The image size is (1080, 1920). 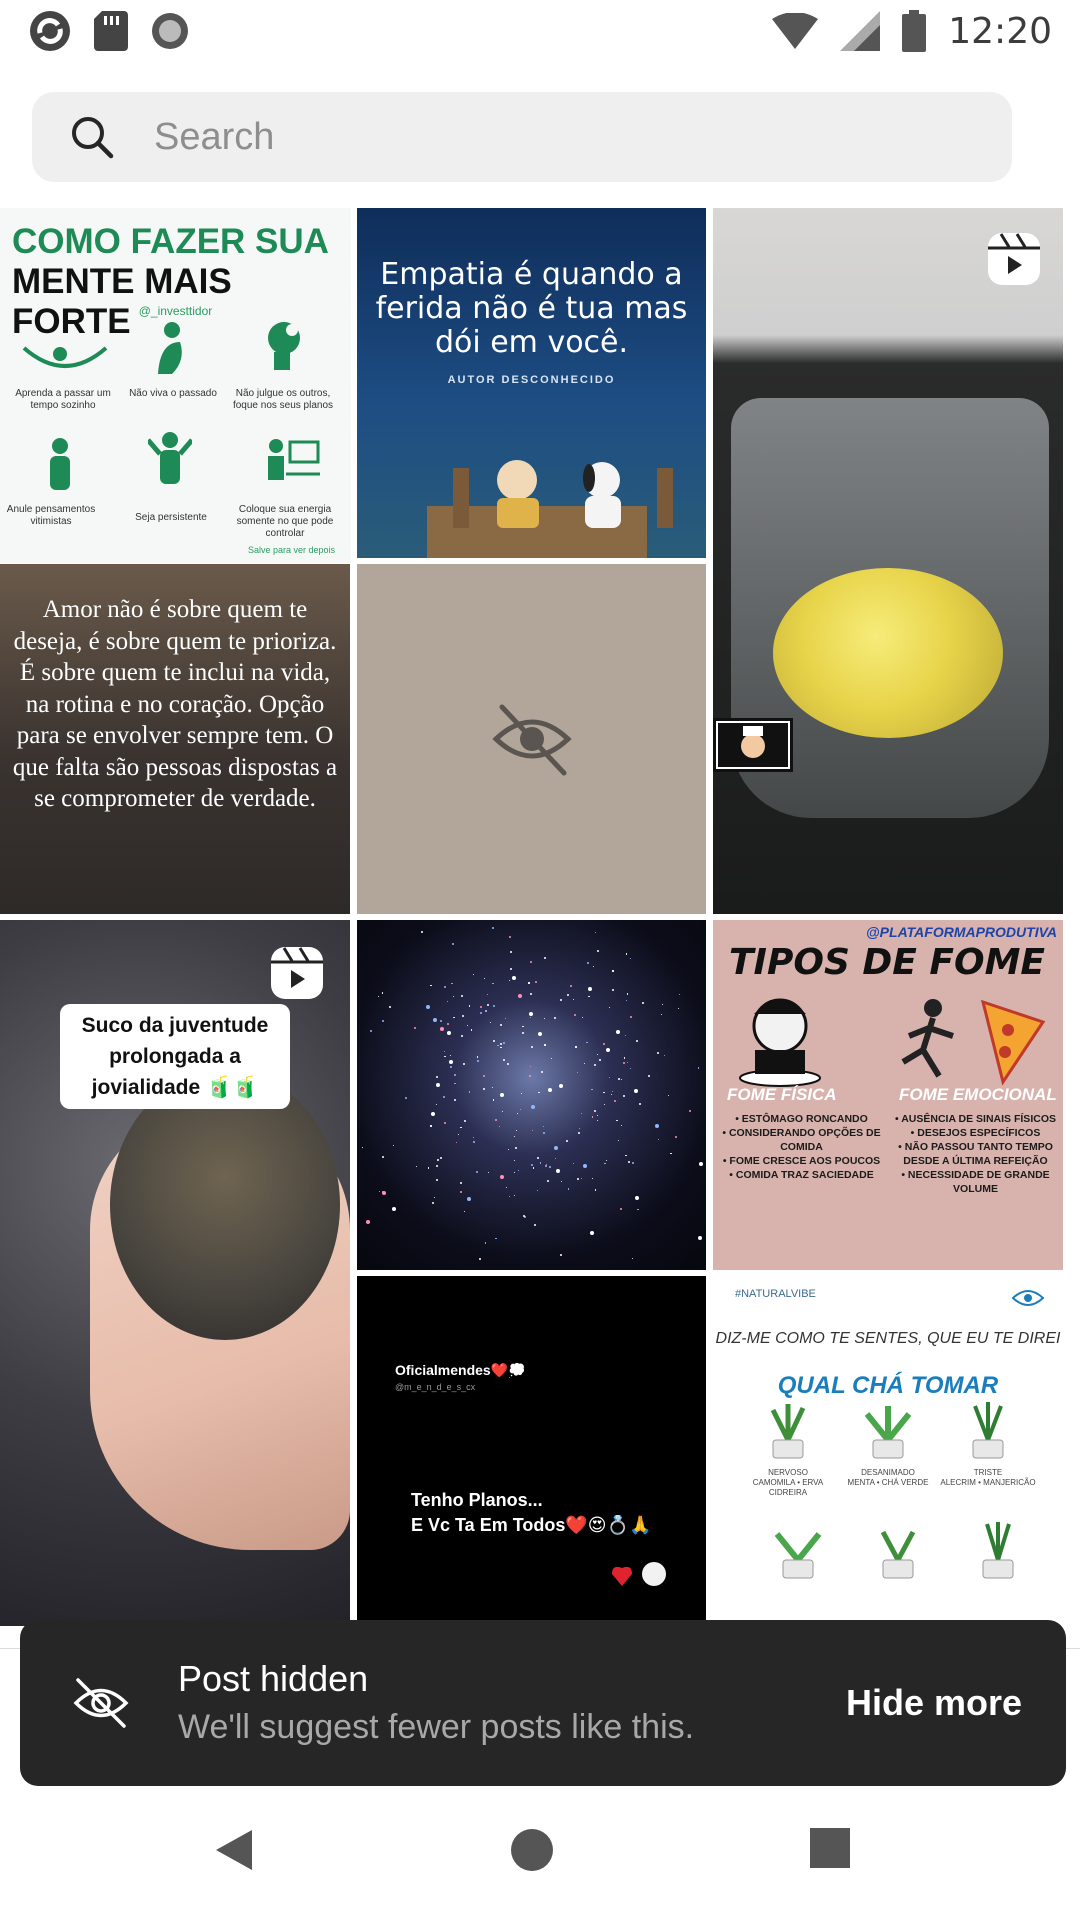 What do you see at coordinates (531, 380) in the screenshot?
I see `post-author: AUTOR DESCONHECIDO` at bounding box center [531, 380].